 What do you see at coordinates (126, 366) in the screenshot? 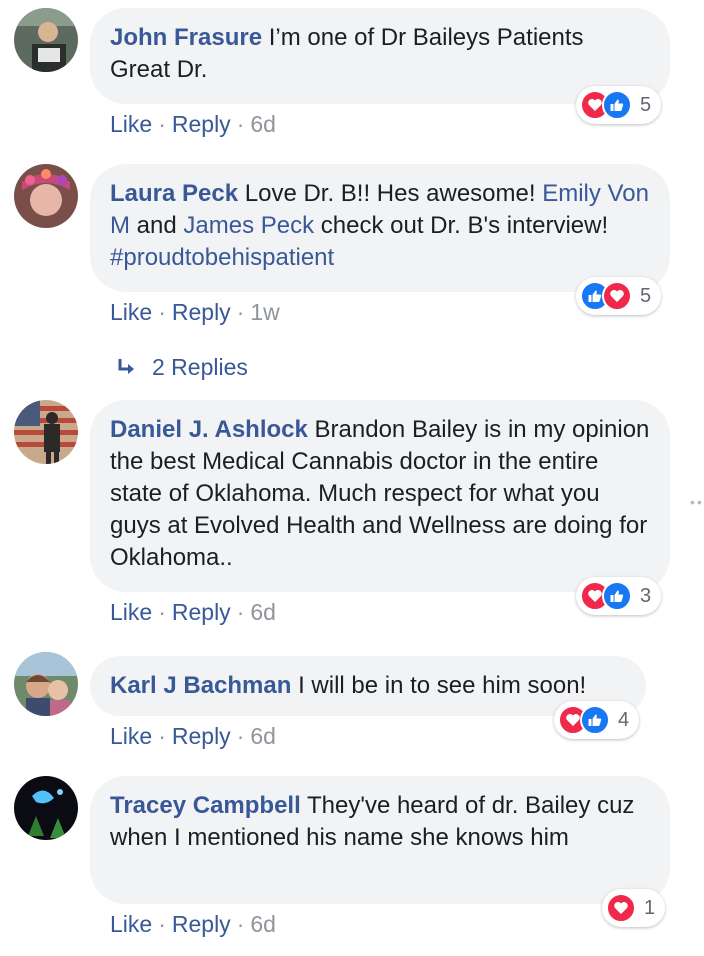
I see `reply-arrow-icon` at bounding box center [126, 366].